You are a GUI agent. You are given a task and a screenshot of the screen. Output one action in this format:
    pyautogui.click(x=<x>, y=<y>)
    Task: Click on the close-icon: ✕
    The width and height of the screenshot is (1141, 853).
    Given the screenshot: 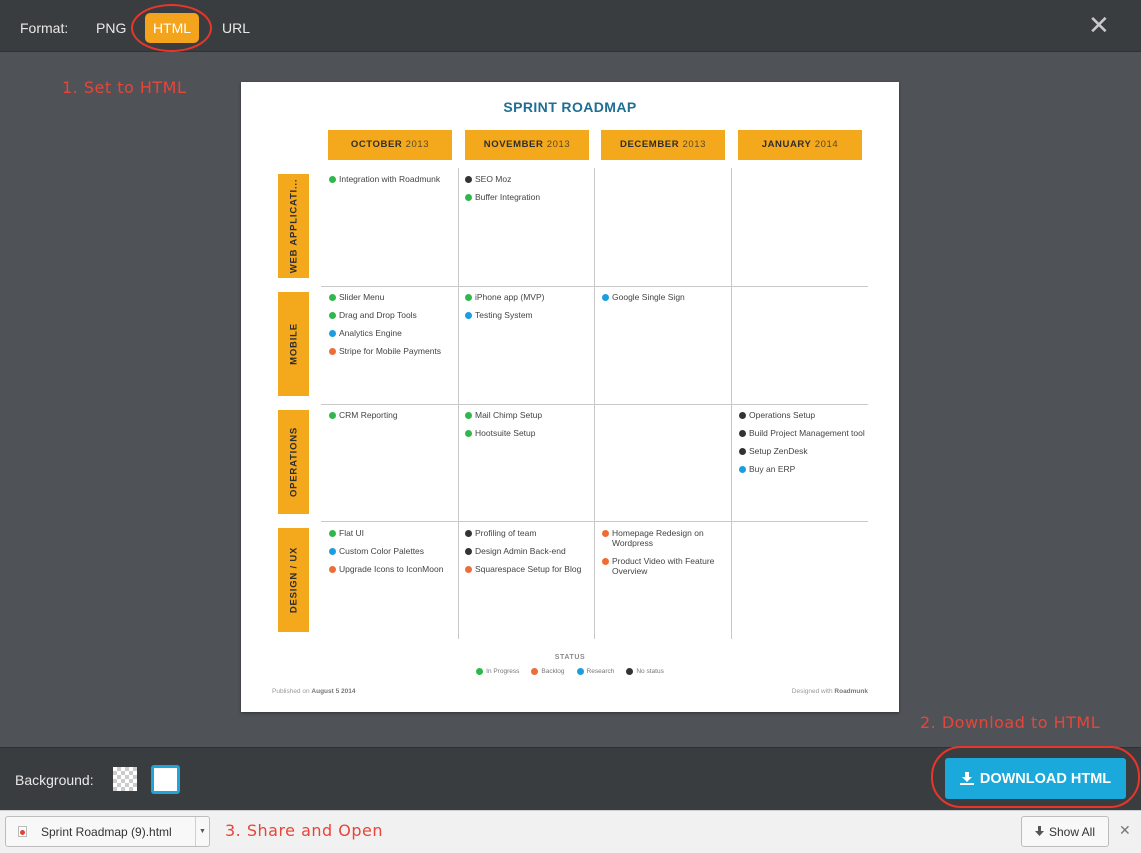 What is the action you would take?
    pyautogui.click(x=1099, y=25)
    